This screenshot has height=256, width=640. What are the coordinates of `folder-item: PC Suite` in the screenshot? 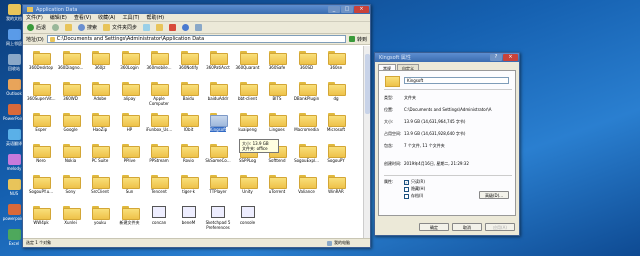 It's located at (100, 153).